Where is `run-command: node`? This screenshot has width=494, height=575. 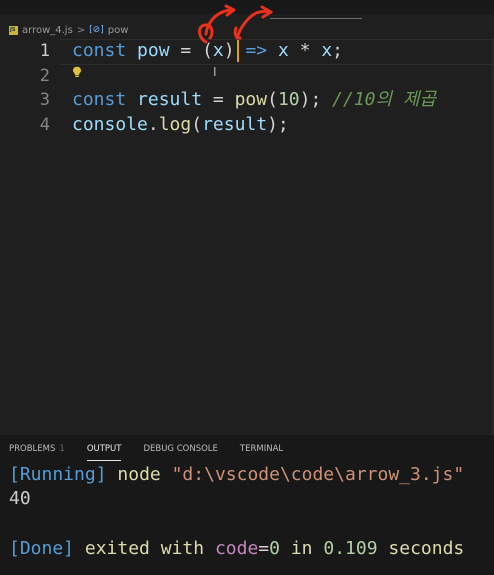 run-command: node is located at coordinates (139, 474).